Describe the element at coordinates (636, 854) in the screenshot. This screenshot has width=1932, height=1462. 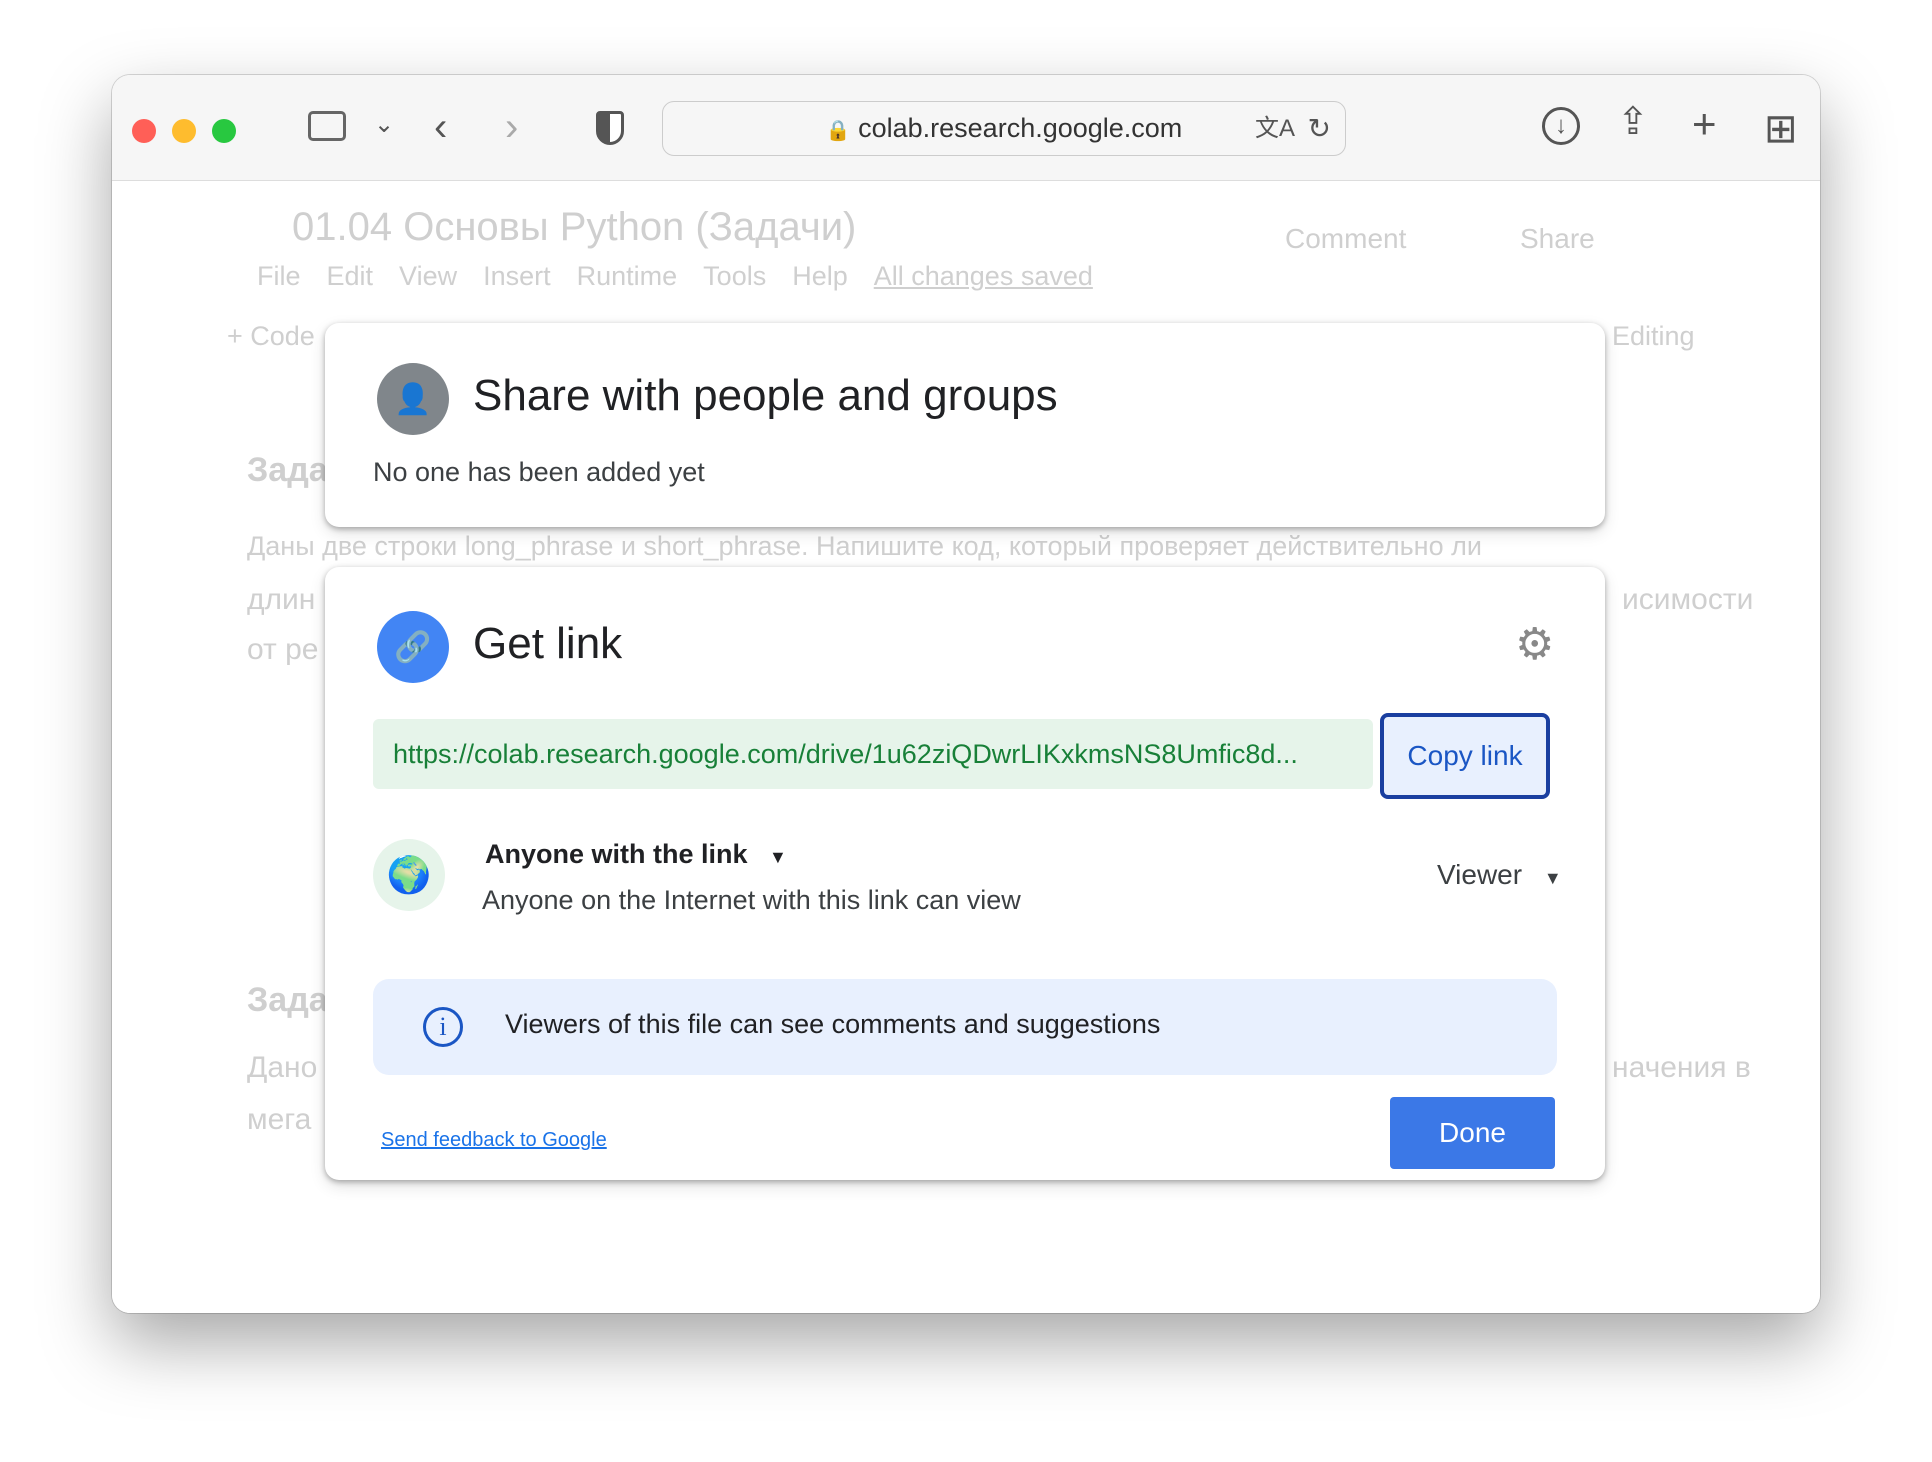
I see `access-dropdown: Anyone with the link ▼` at that location.